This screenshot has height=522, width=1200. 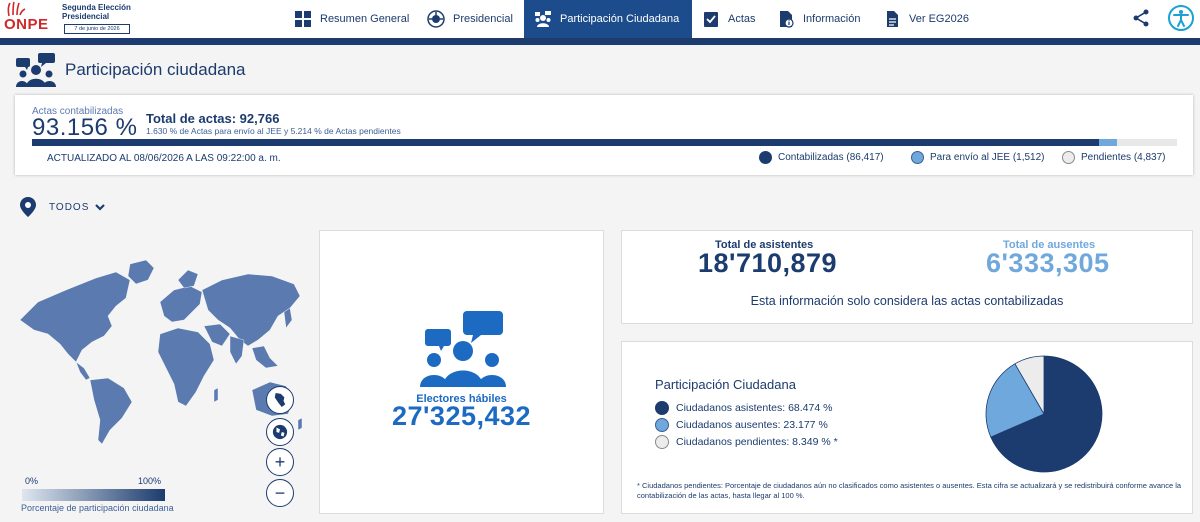 What do you see at coordinates (186, 367) in the screenshot?
I see `map-africa` at bounding box center [186, 367].